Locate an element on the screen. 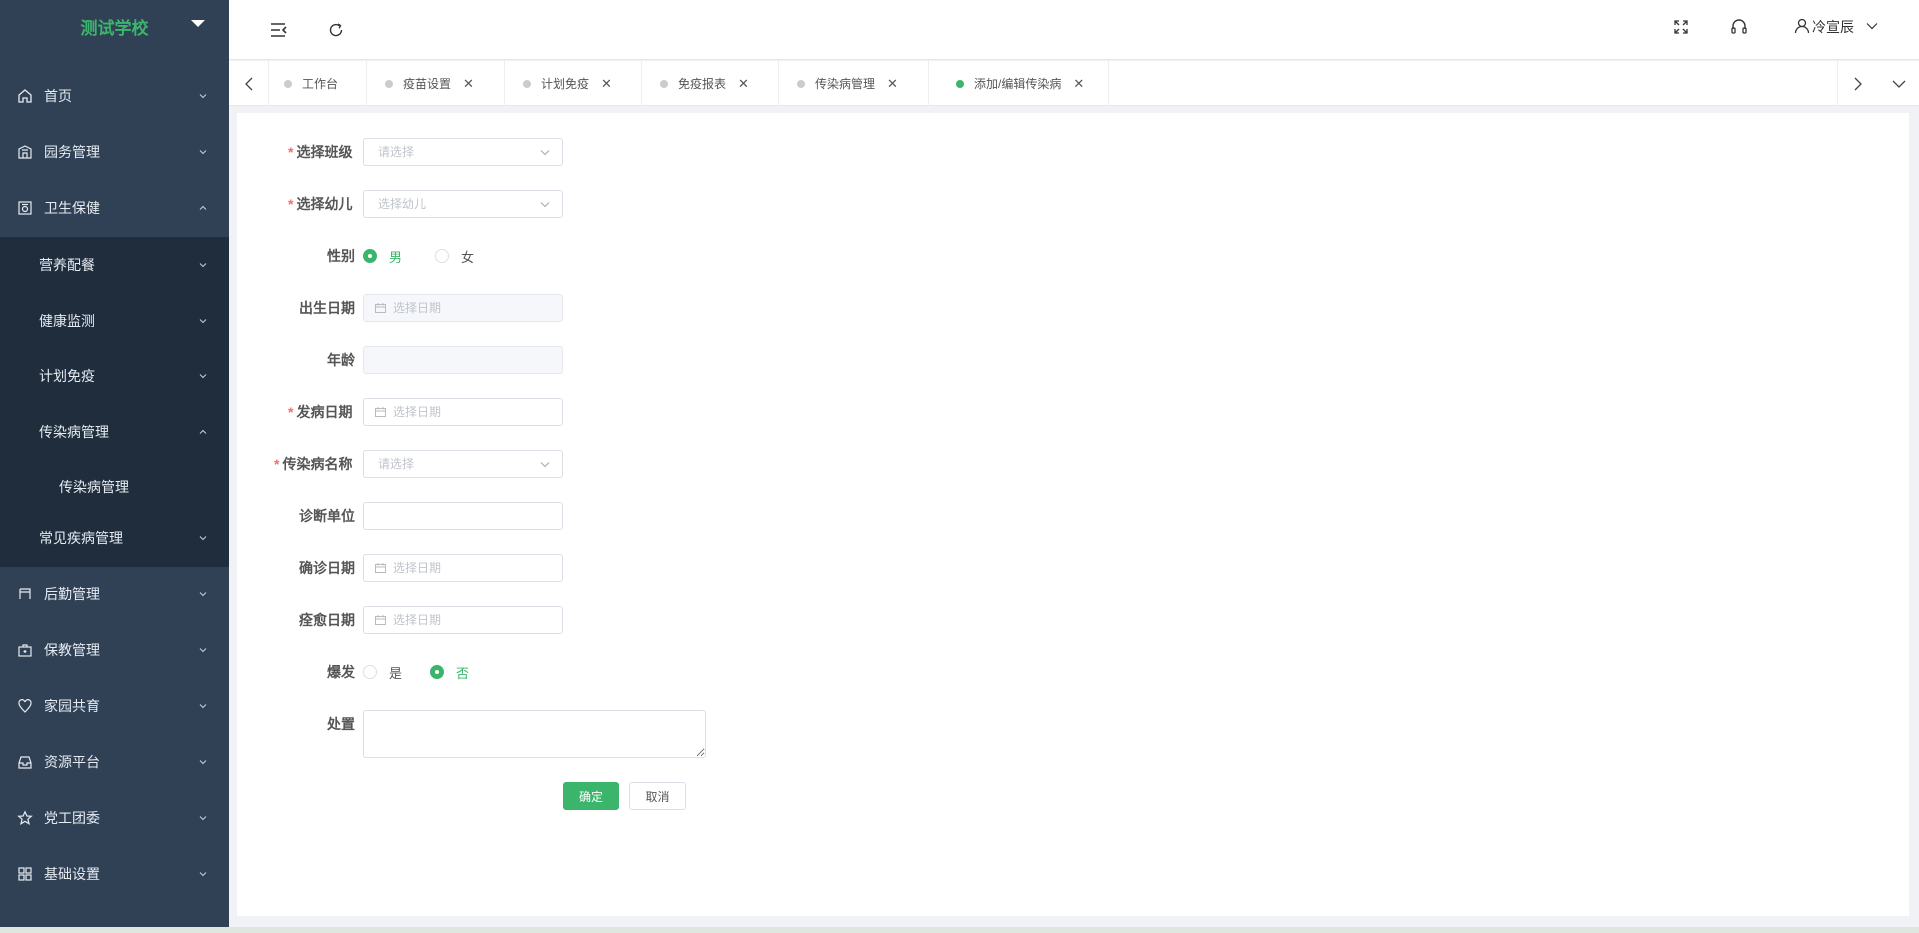  sidebar-item-label: 基础设置 is located at coordinates (72, 874).